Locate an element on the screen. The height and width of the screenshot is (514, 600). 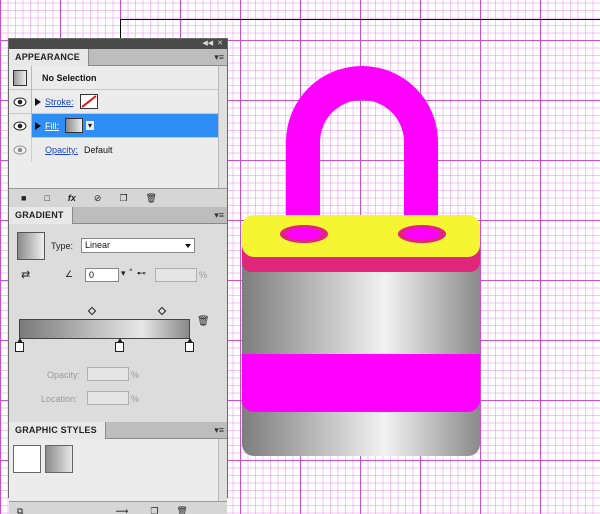
reverse-gradient-icon: ⇄ is located at coordinates (25, 274).